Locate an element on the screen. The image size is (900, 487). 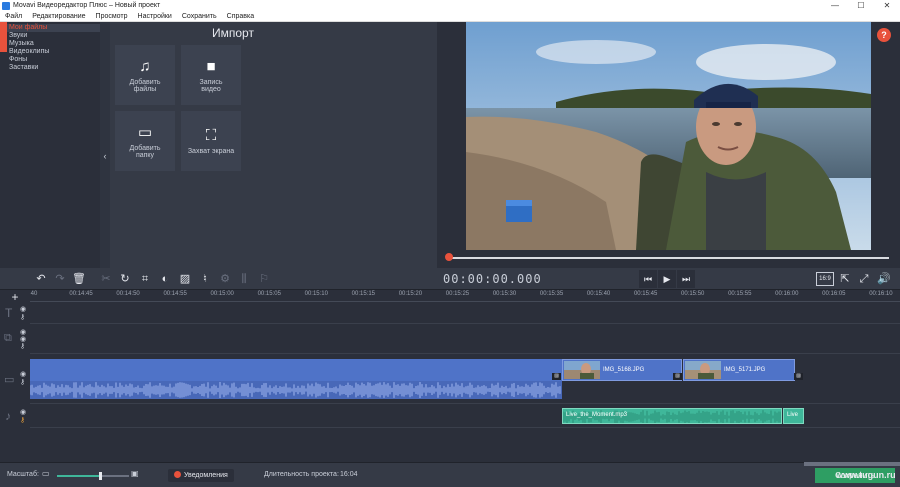
clip-properties-button: ▨ is located at coordinates (185, 279).